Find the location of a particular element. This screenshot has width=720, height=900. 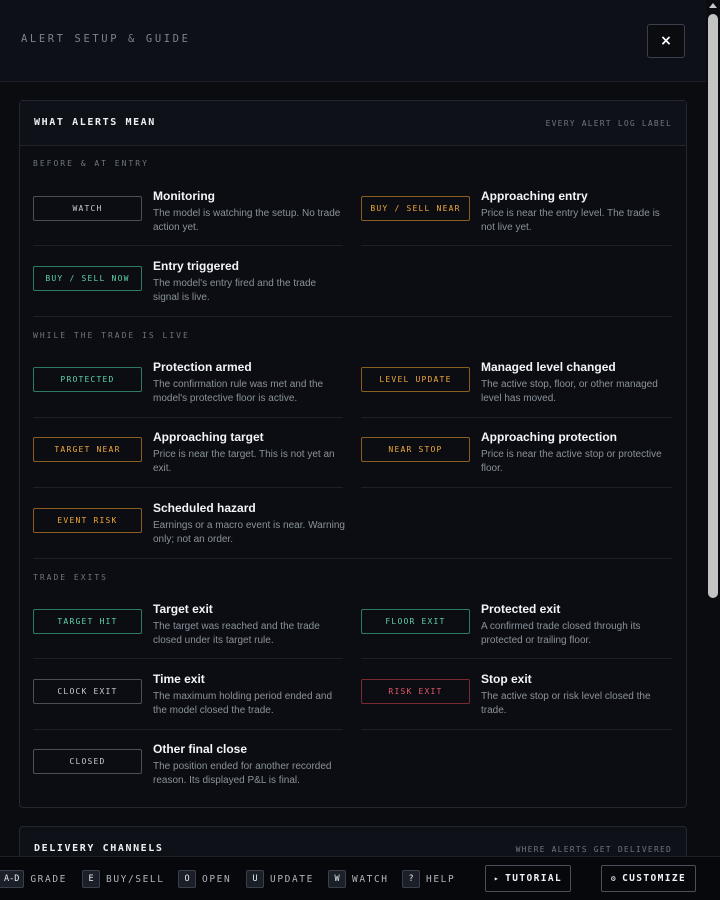

shortcut-help: ? HELP is located at coordinates (428, 879).